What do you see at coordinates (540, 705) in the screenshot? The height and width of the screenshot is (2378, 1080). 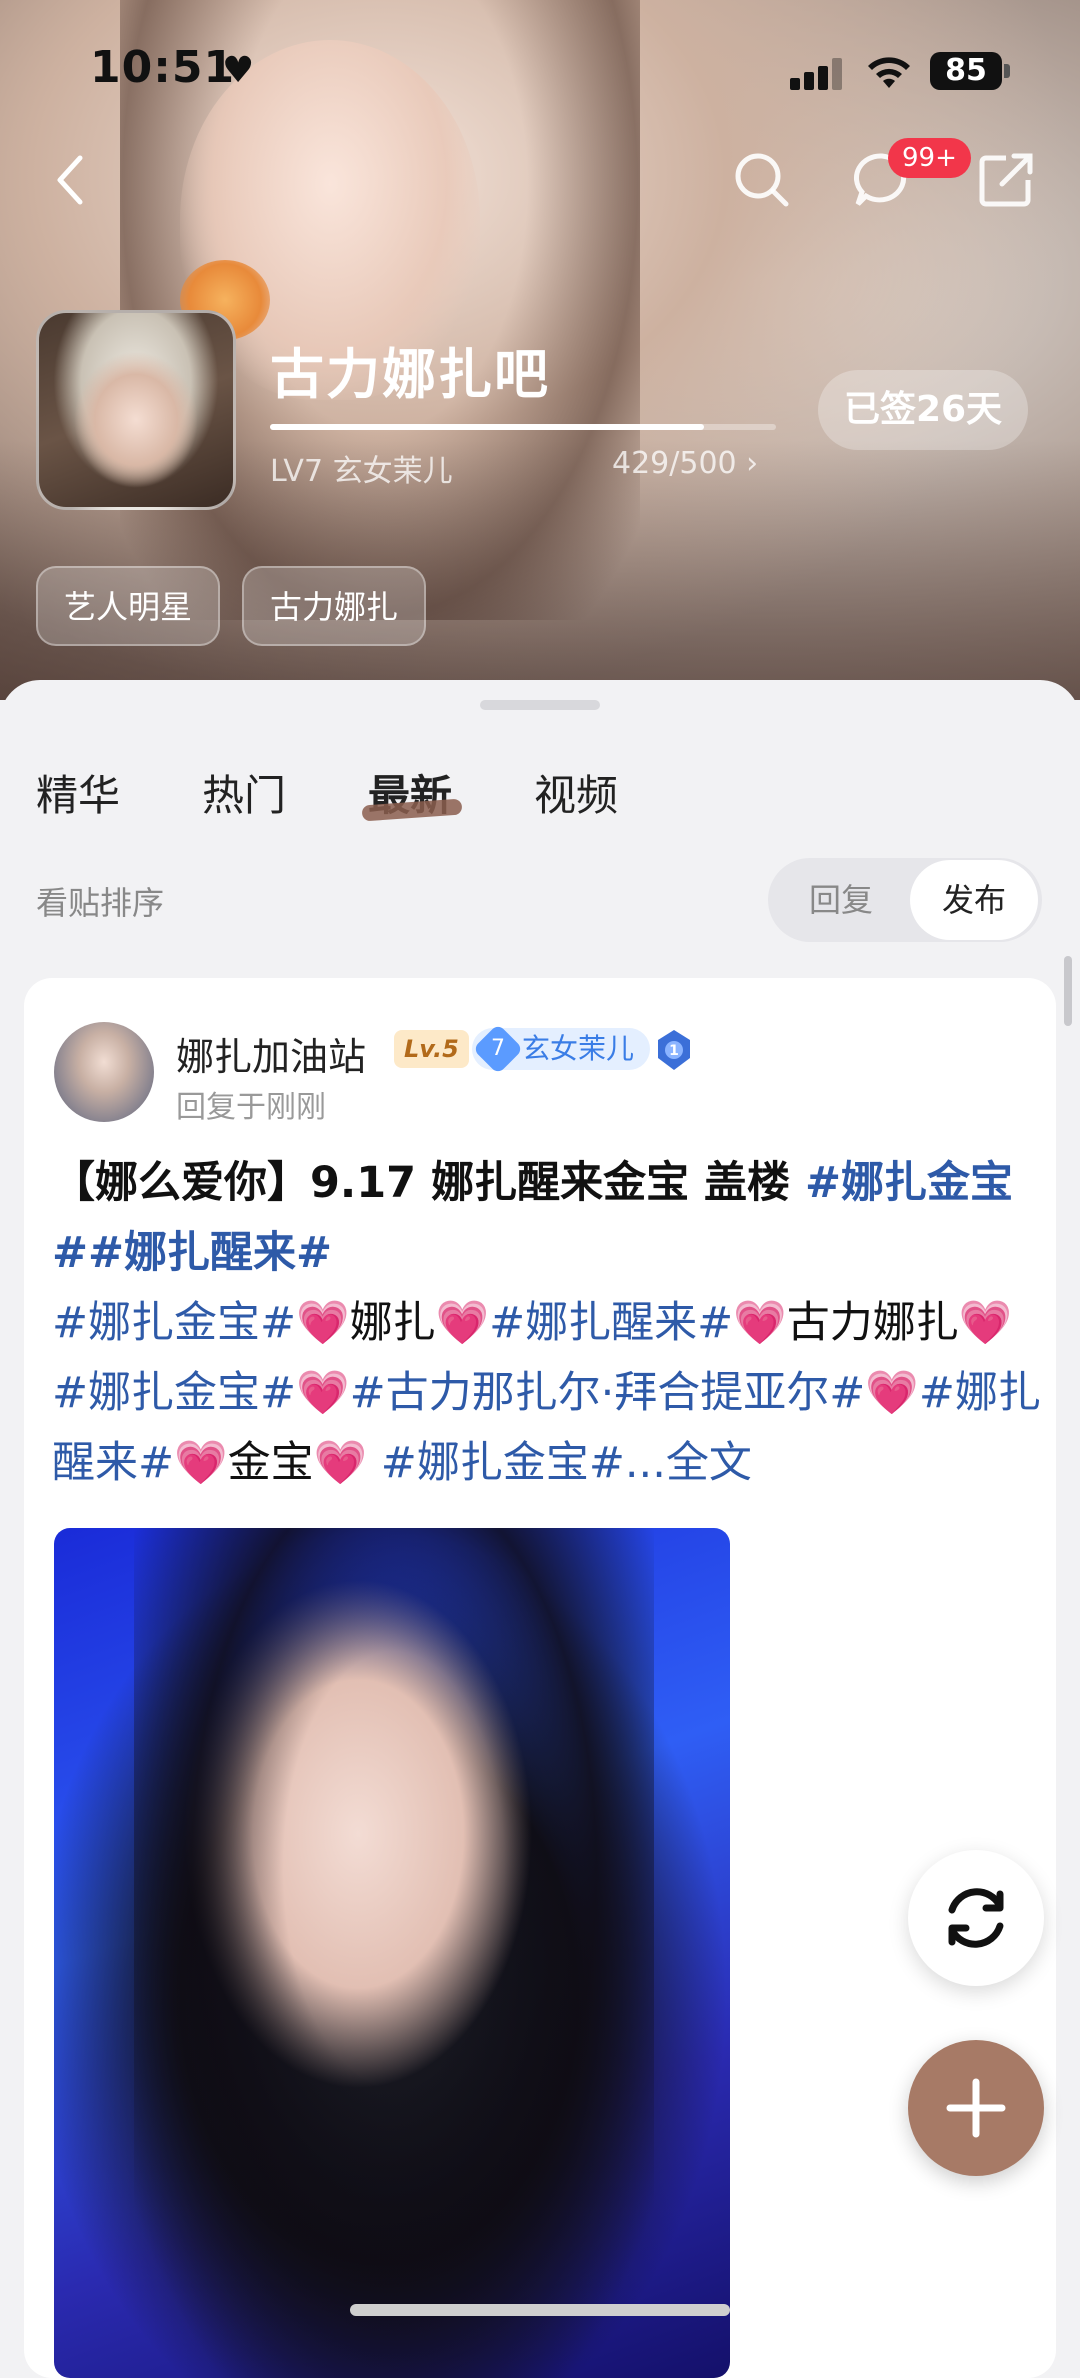 I see `drag-handle` at bounding box center [540, 705].